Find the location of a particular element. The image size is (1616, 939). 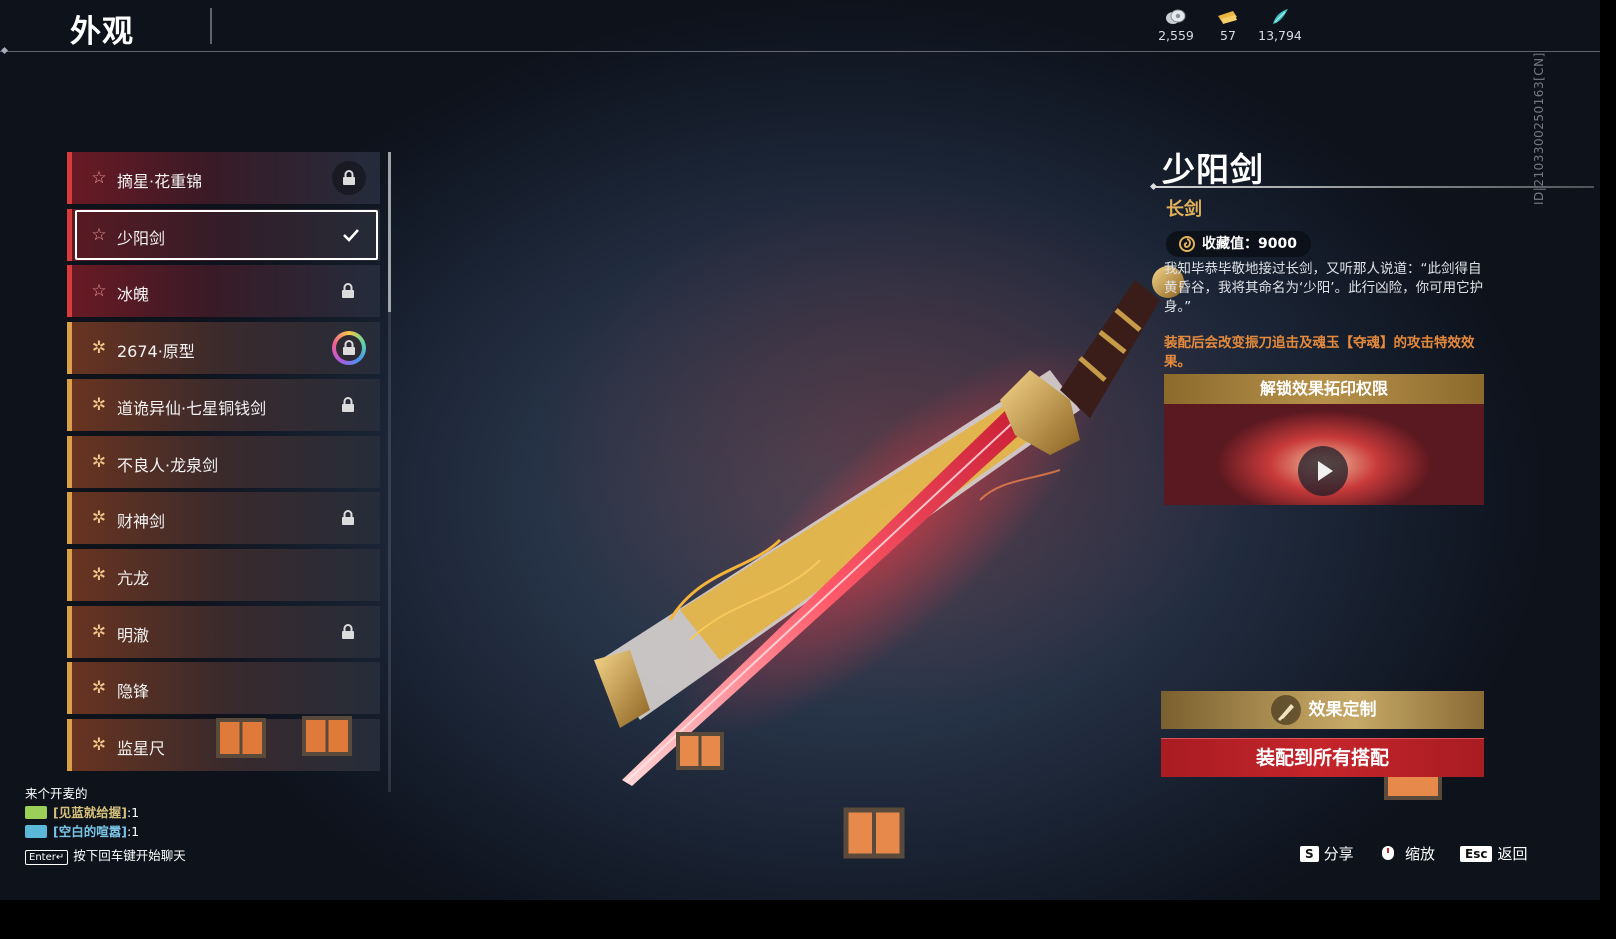

jade-feather-icon is located at coordinates (1280, 17).